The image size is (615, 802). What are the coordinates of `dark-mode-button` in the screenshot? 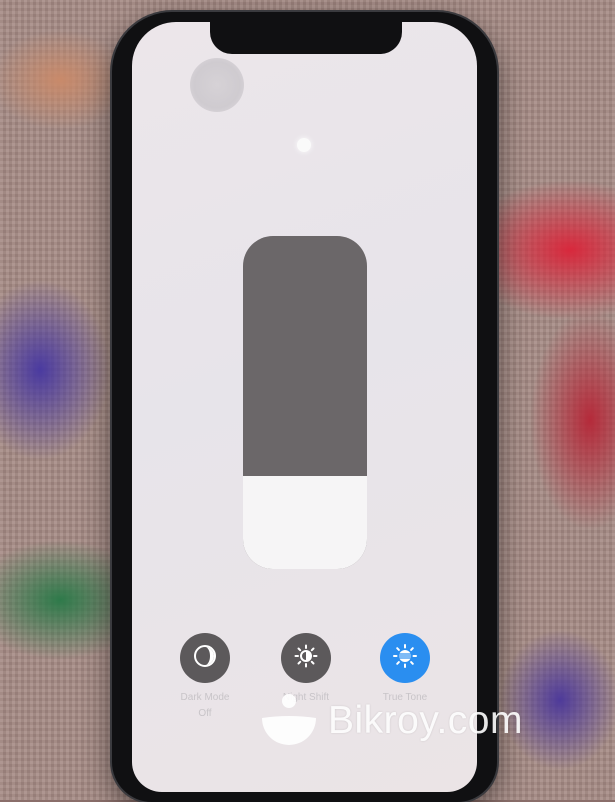 It's located at (205, 658).